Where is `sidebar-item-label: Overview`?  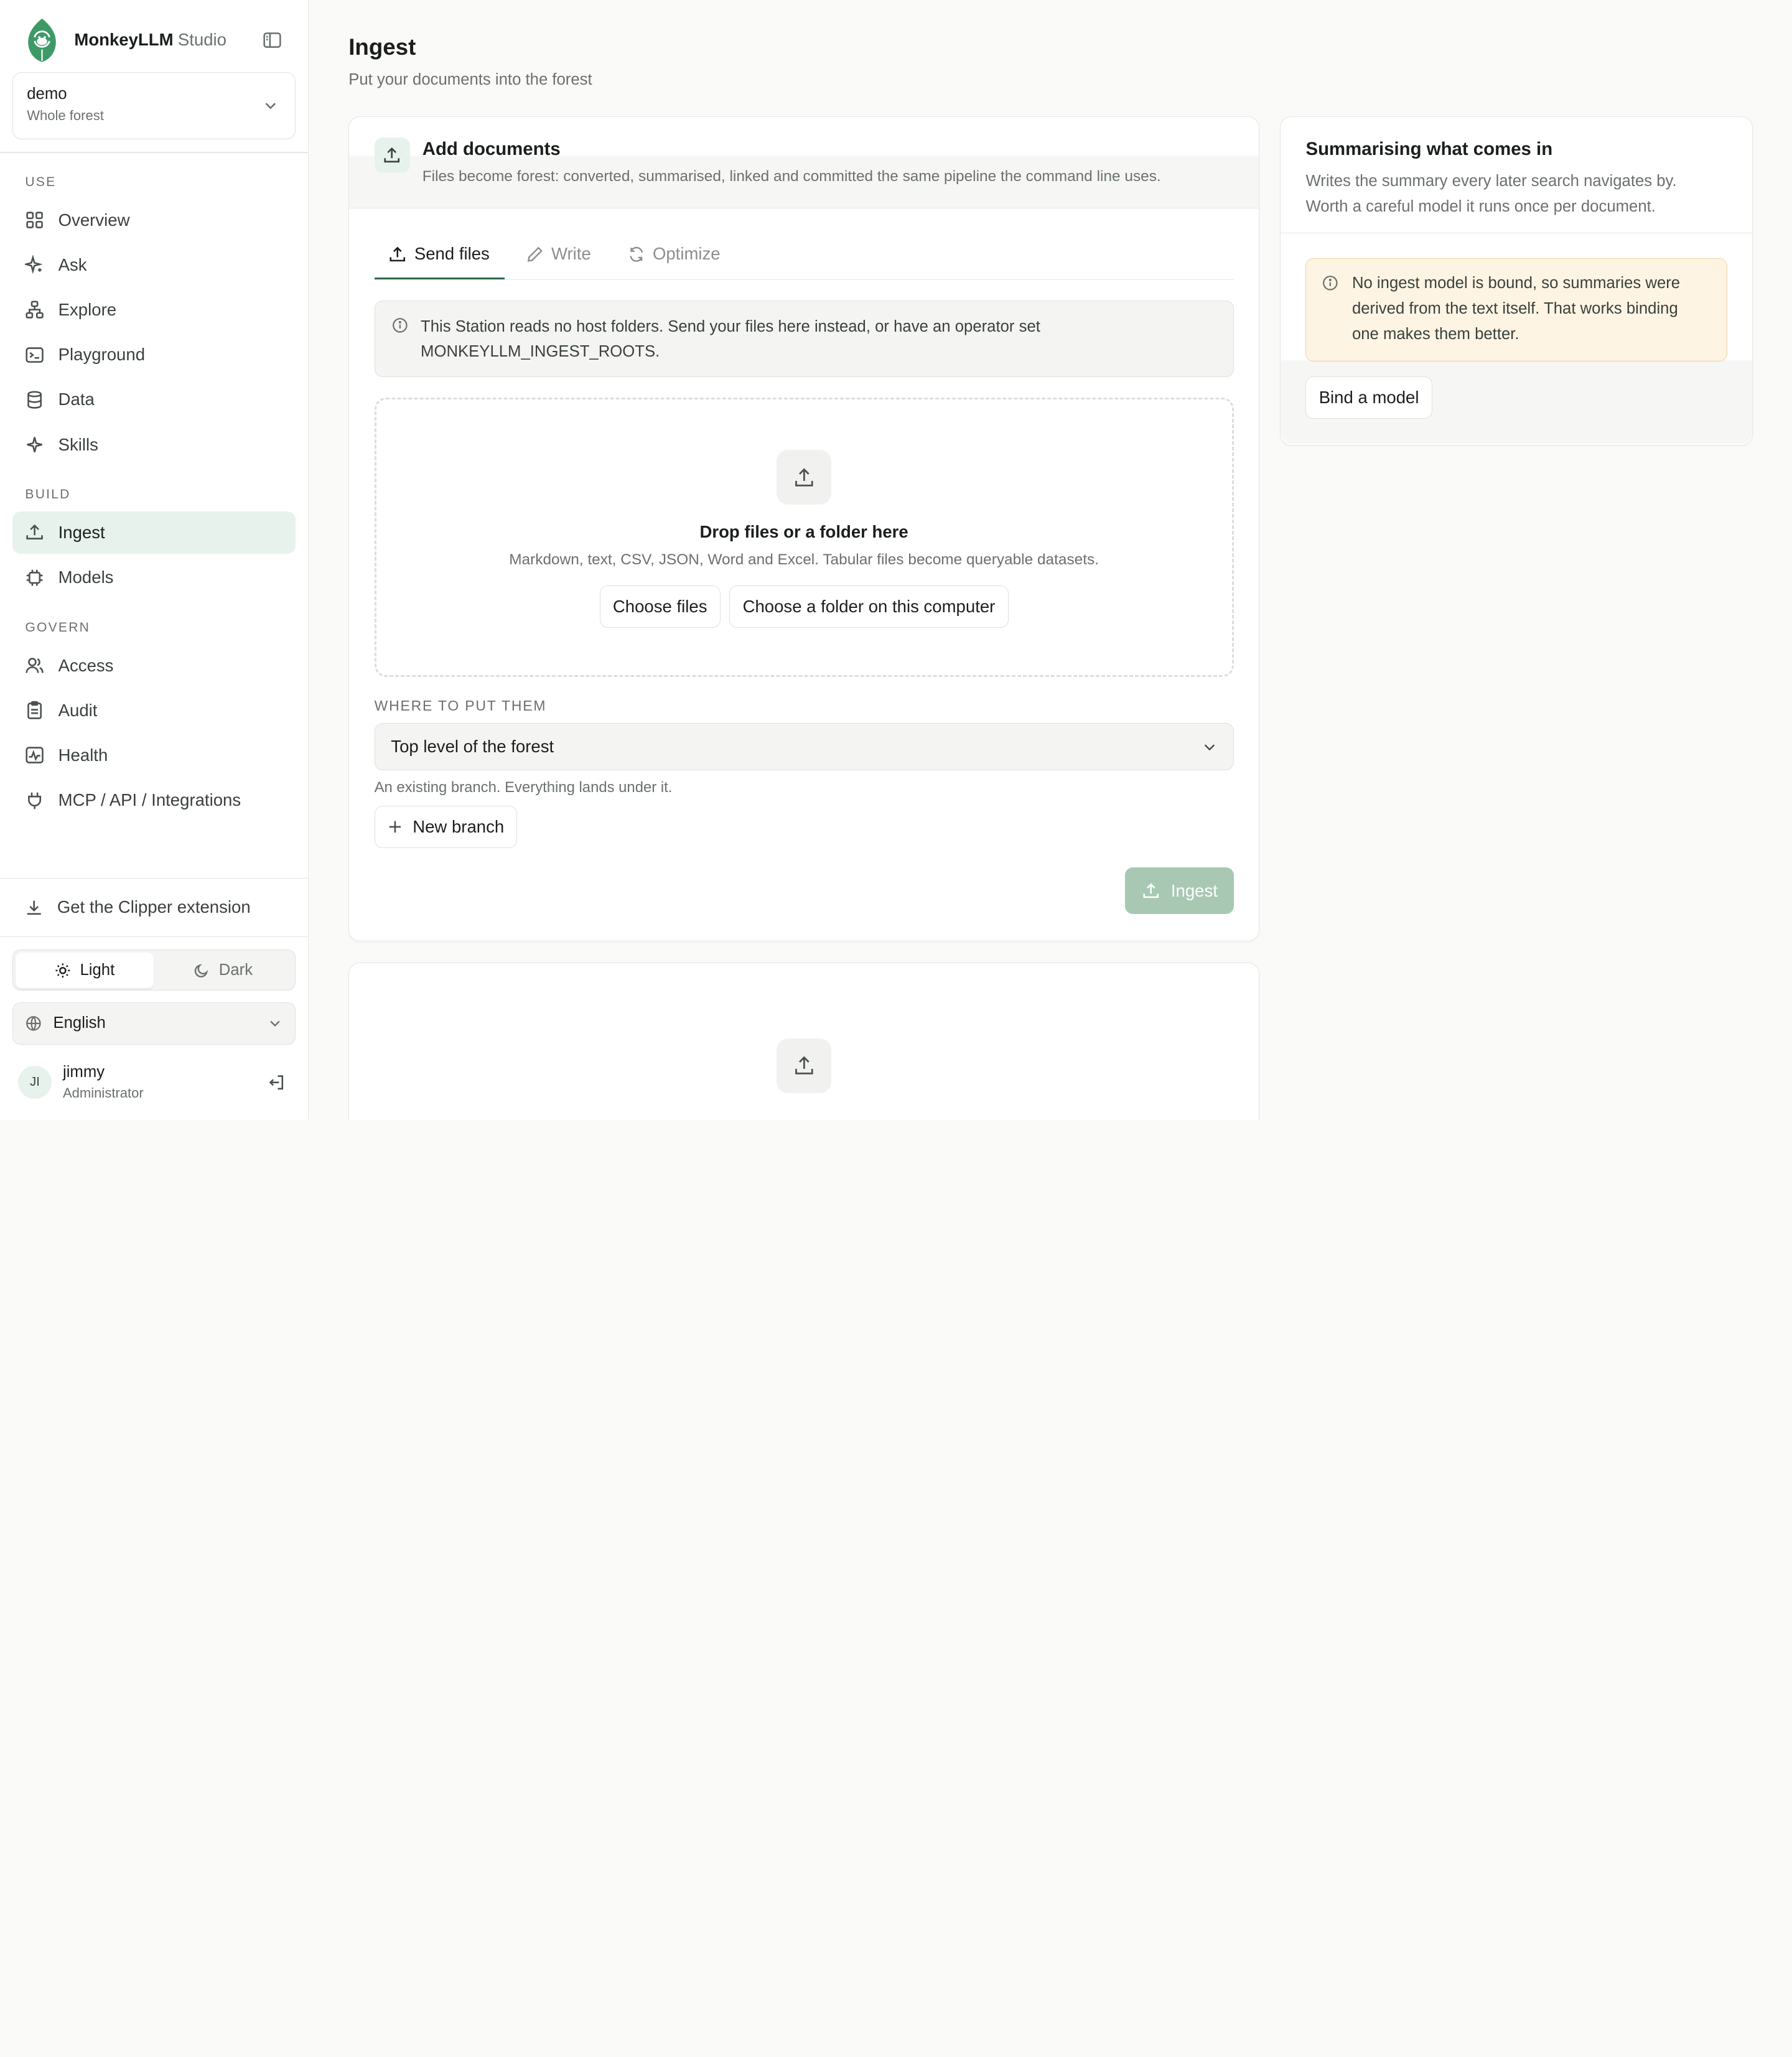
sidebar-item-label: Overview is located at coordinates (94, 220).